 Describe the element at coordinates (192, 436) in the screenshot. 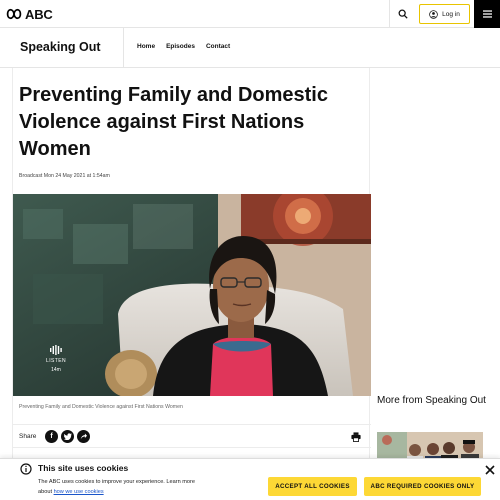

I see `share-bar: Share f` at that location.